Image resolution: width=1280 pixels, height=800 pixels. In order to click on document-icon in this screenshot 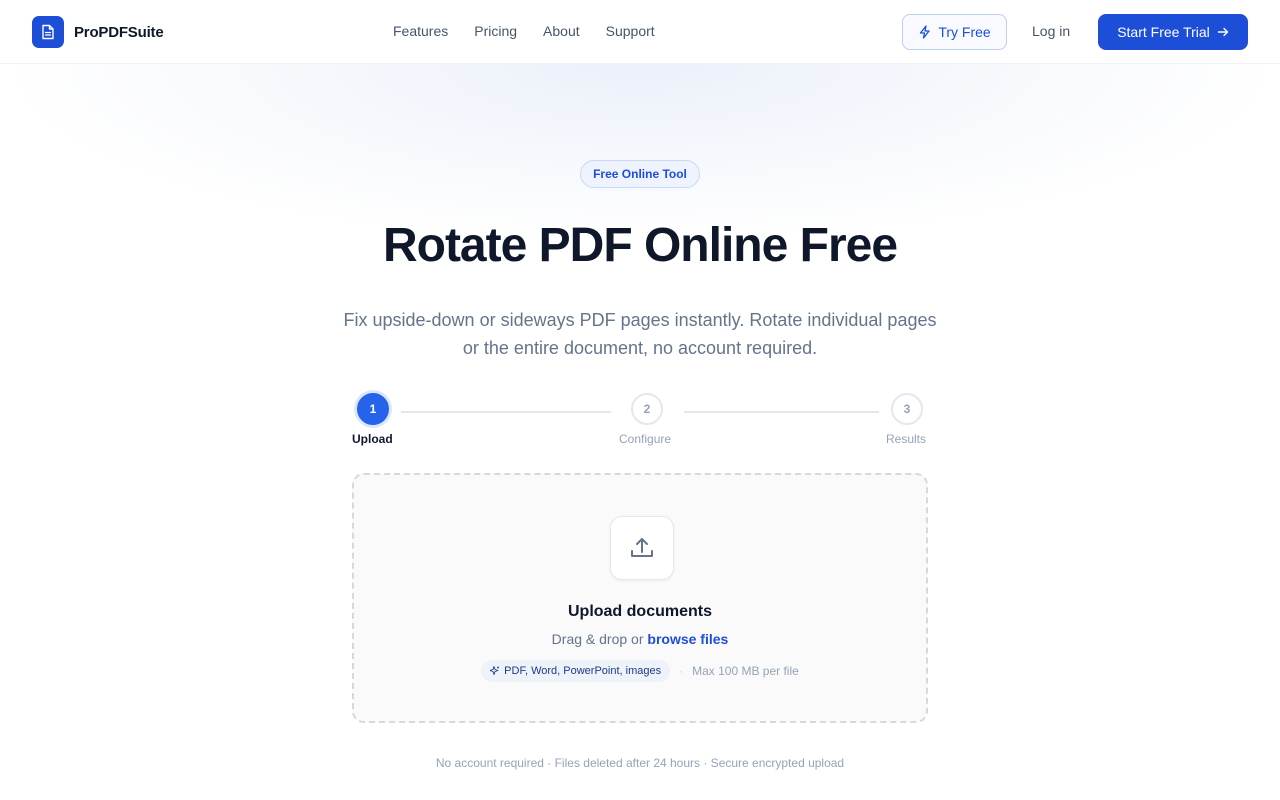, I will do `click(48, 32)`.